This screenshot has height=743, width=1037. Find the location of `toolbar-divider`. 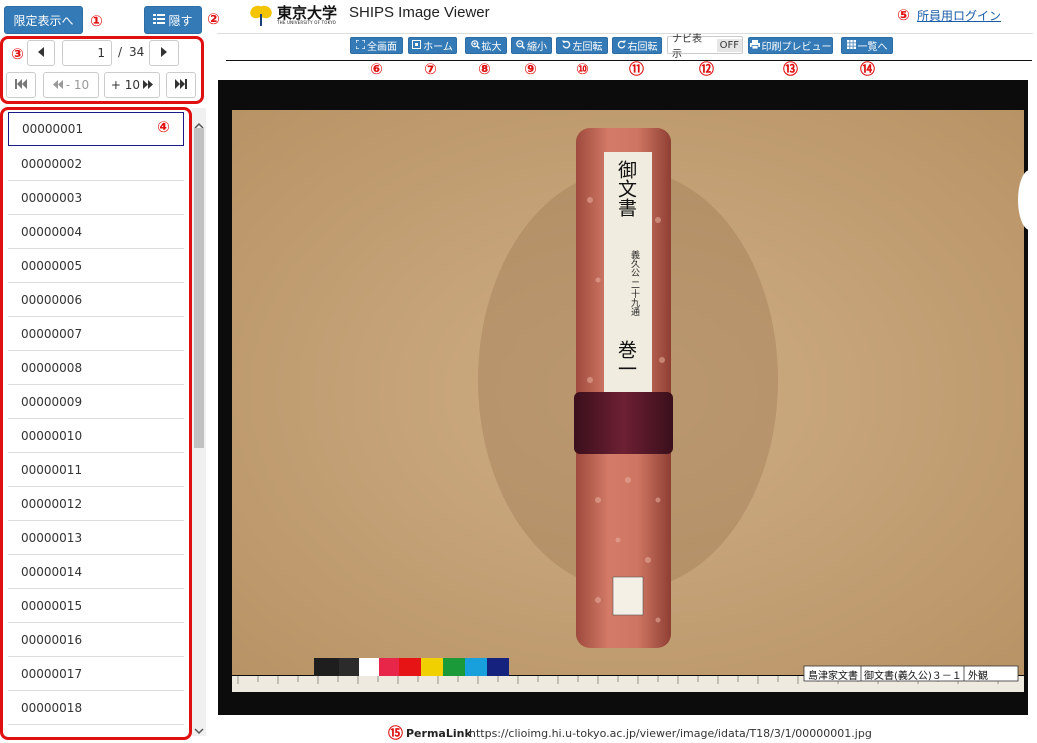

toolbar-divider is located at coordinates (629, 60).